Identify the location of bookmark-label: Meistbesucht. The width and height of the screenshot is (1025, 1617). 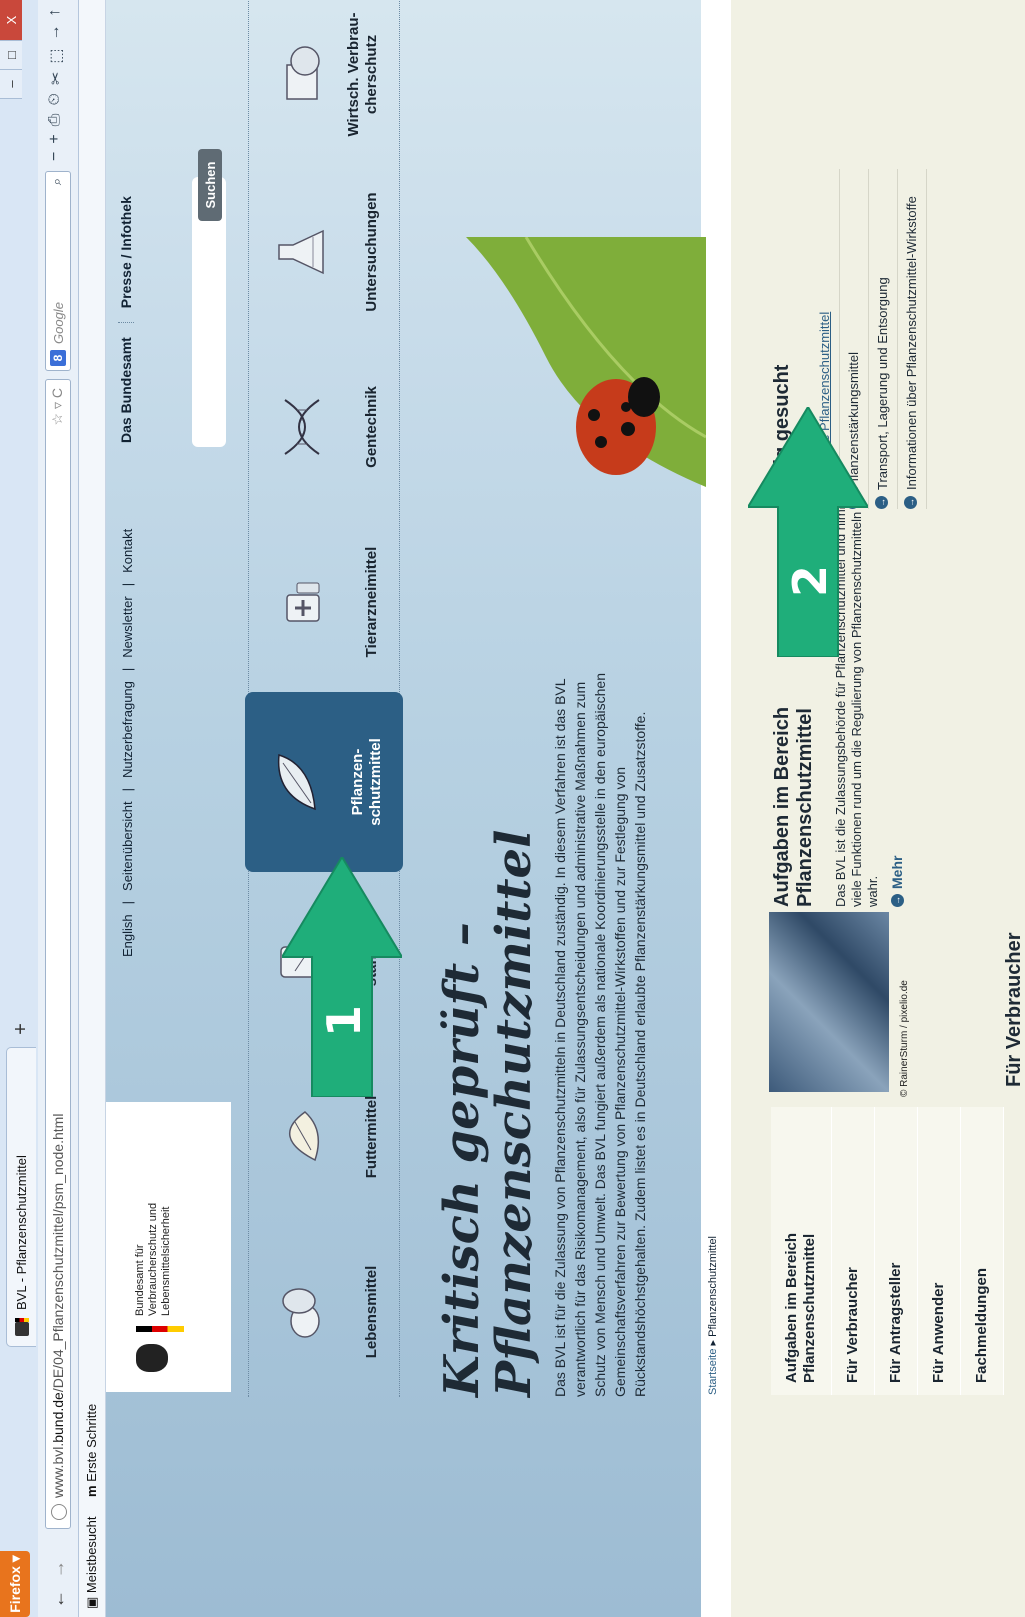
(91, 1555).